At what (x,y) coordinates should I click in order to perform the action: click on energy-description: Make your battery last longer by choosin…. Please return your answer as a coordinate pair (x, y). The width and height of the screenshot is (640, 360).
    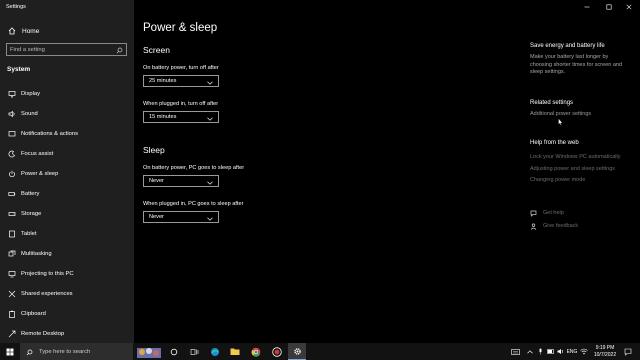
    Looking at the image, I should click on (576, 64).